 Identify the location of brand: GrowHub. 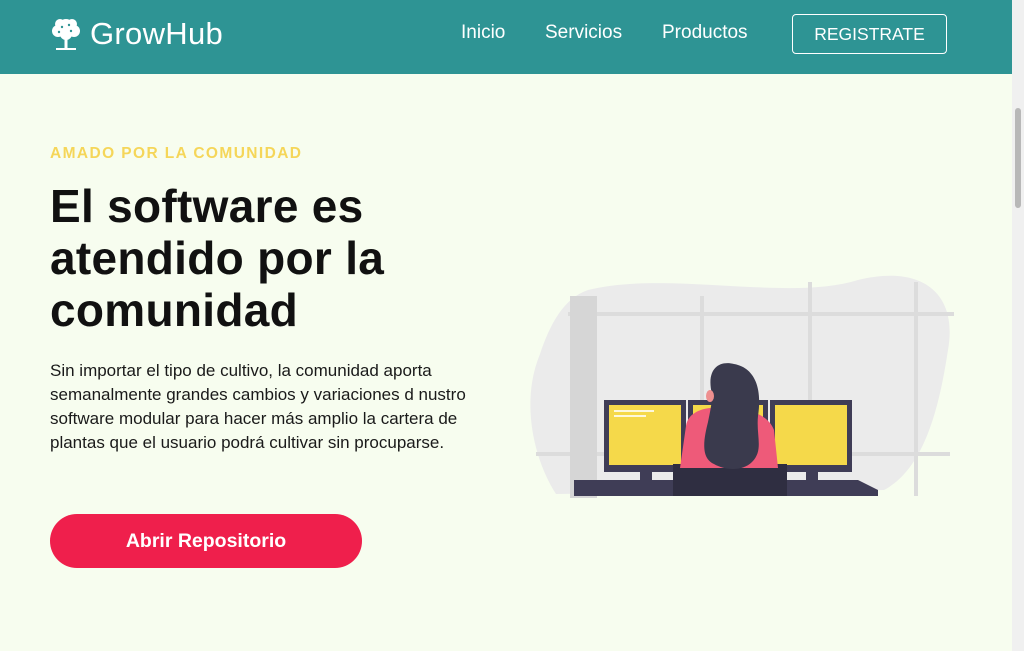
(136, 34).